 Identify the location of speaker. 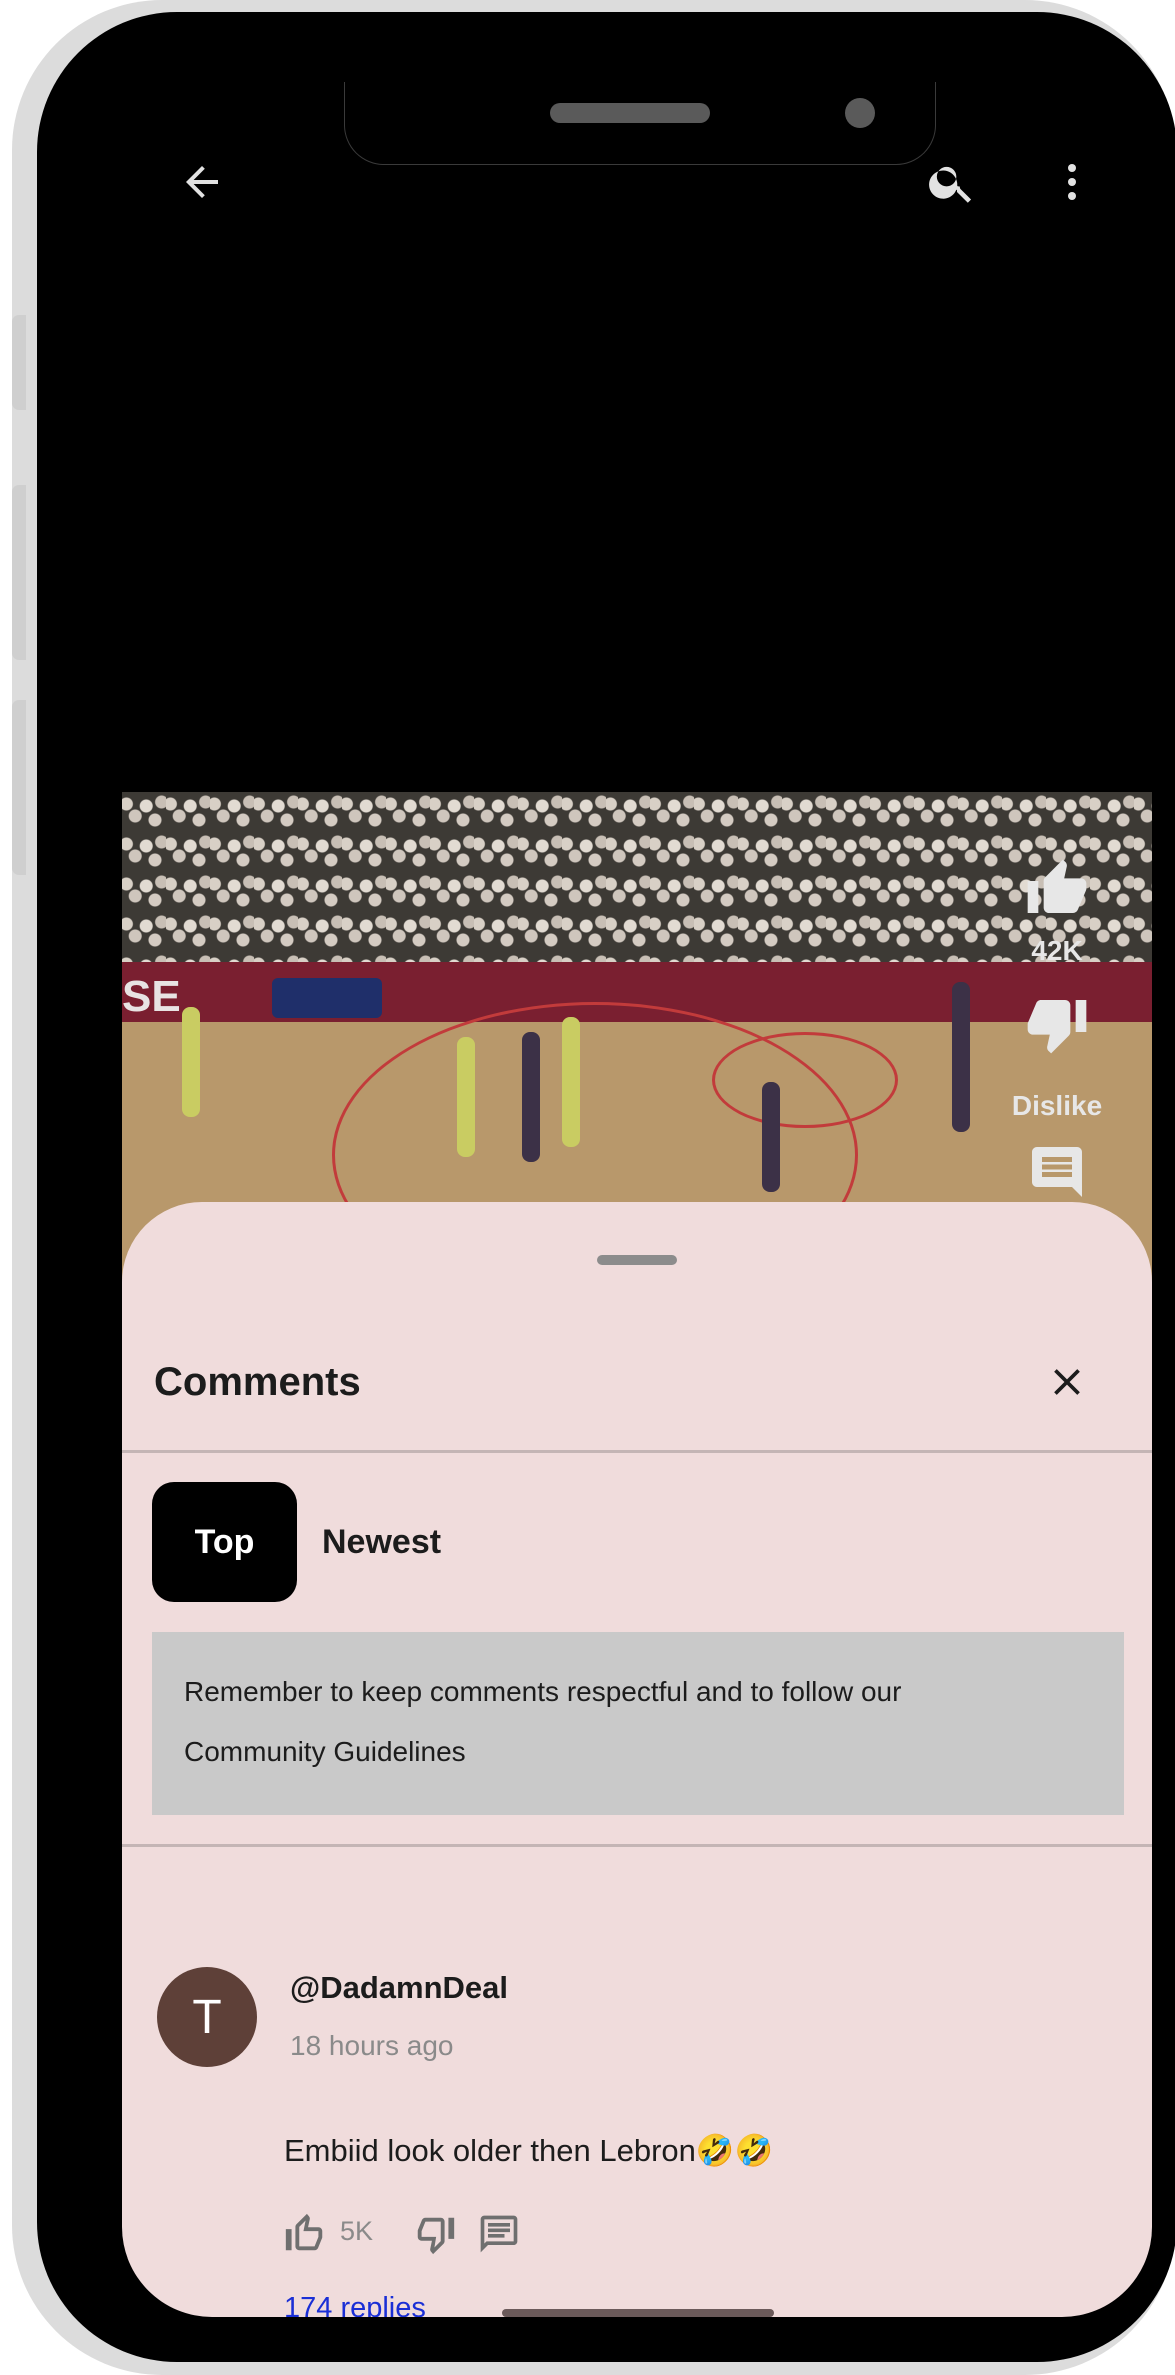
(630, 113).